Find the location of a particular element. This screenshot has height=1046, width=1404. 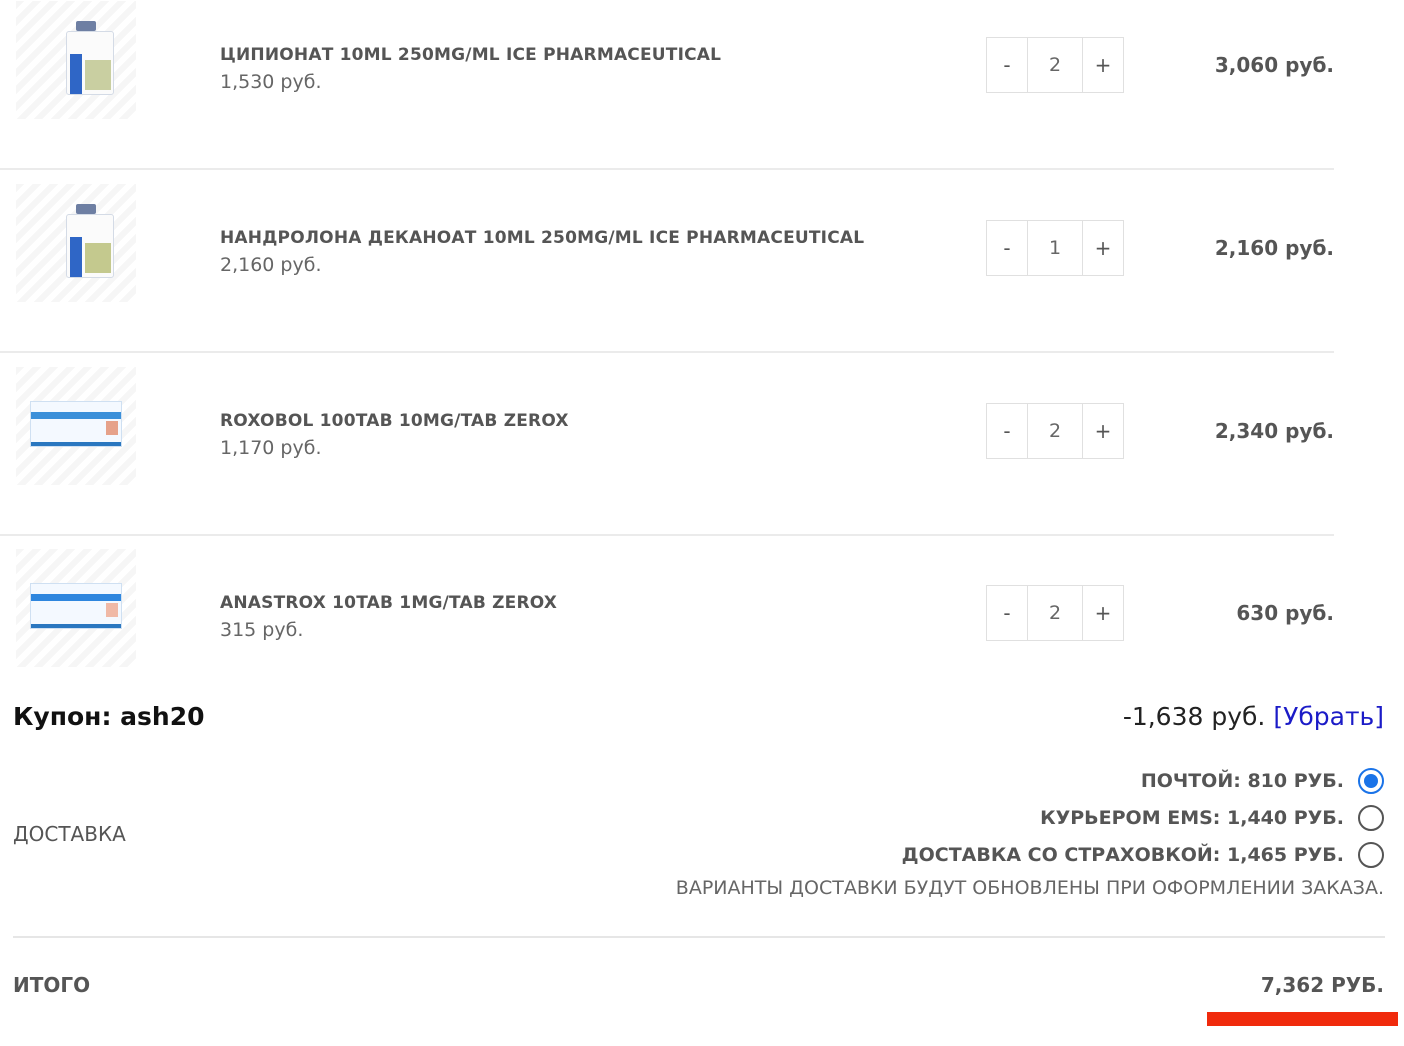

shipping-option-insured: ДОСТАВКА СО СТРАХОВКОЙ: 1,465 РУБ. is located at coordinates (1143, 855).